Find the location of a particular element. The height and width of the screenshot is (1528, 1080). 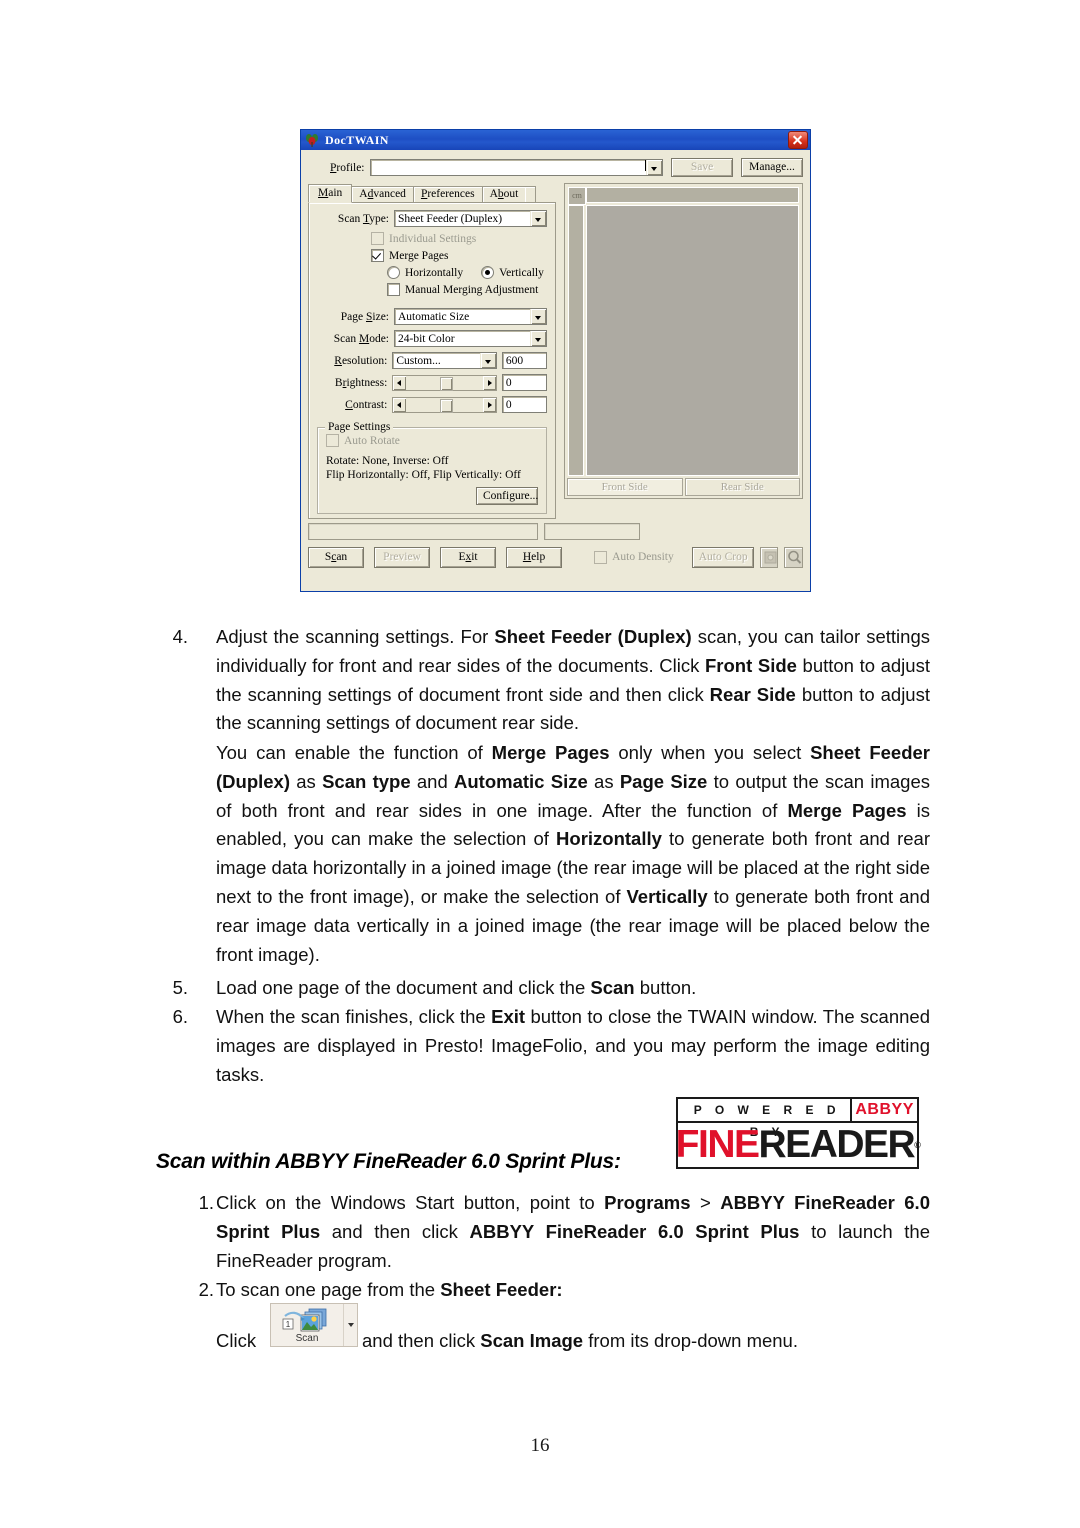

rotate-summary: Rotate: None, Inverse: Off is located at coordinates (387, 461).